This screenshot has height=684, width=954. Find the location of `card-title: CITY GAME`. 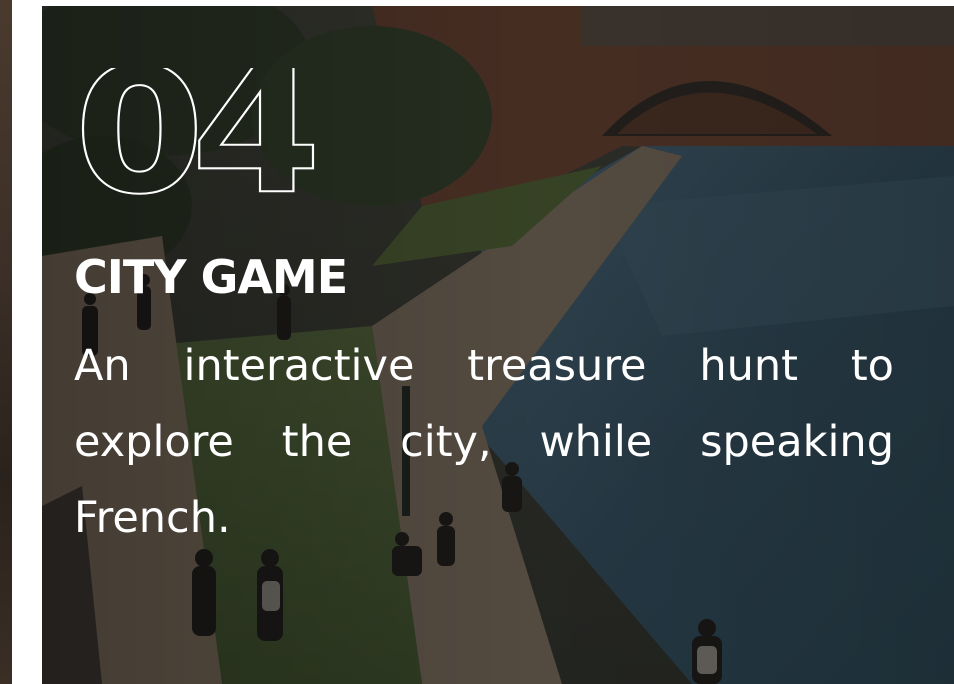

card-title: CITY GAME is located at coordinates (211, 277).